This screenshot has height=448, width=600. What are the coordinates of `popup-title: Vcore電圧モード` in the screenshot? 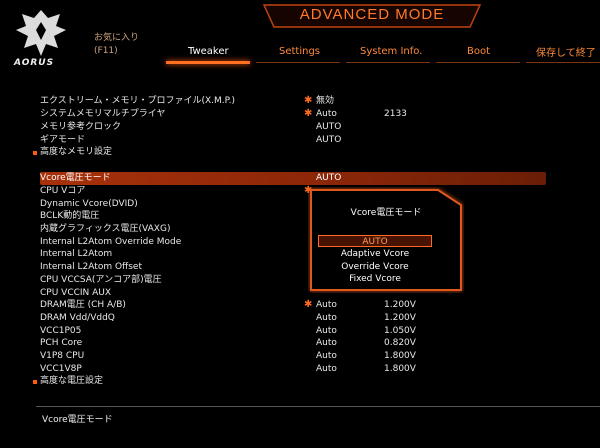 It's located at (386, 213).